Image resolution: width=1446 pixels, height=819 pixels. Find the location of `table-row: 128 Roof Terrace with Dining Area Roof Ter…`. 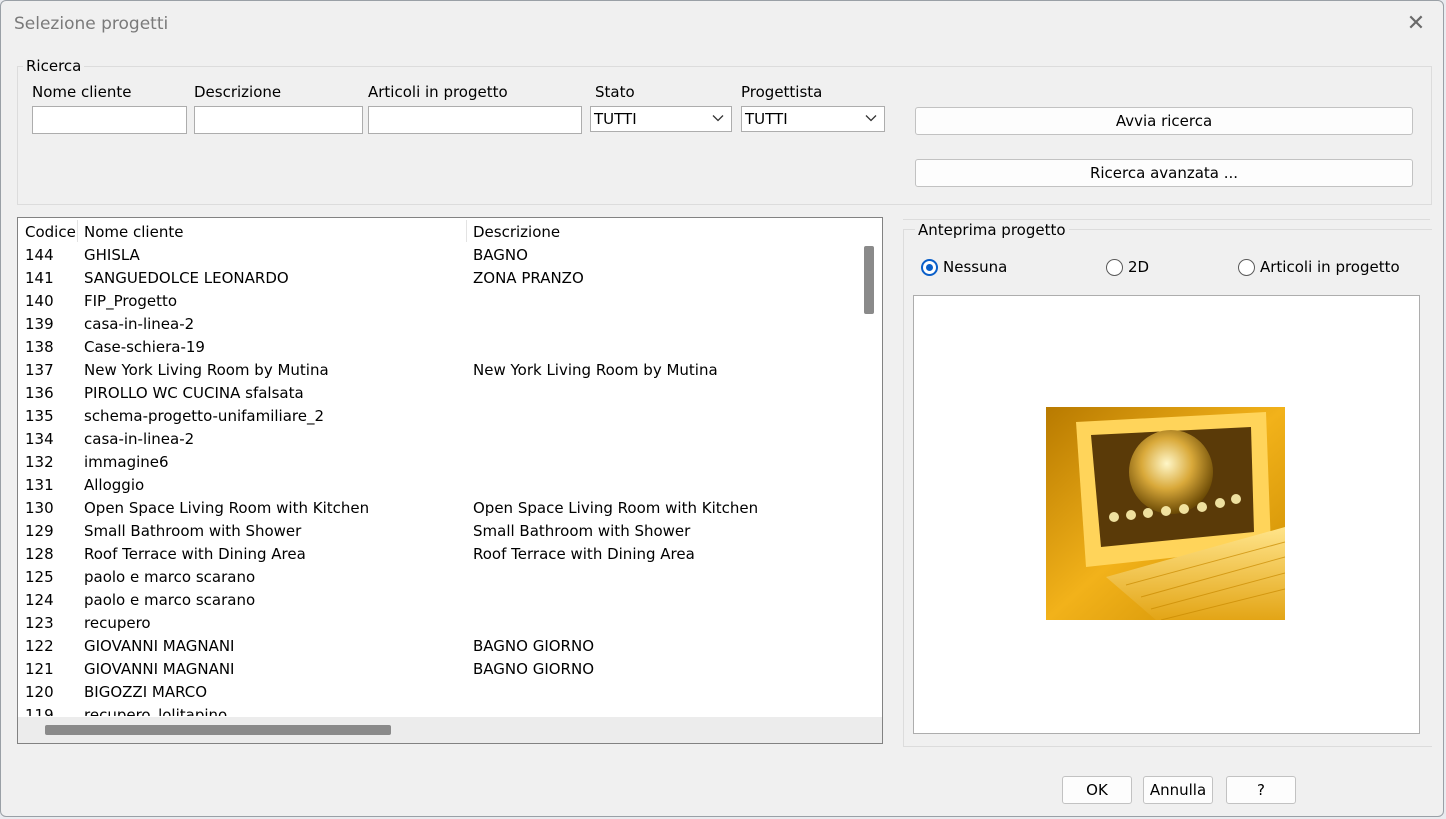

table-row: 128 Roof Terrace with Dining Area Roof Ter… is located at coordinates (437, 554).